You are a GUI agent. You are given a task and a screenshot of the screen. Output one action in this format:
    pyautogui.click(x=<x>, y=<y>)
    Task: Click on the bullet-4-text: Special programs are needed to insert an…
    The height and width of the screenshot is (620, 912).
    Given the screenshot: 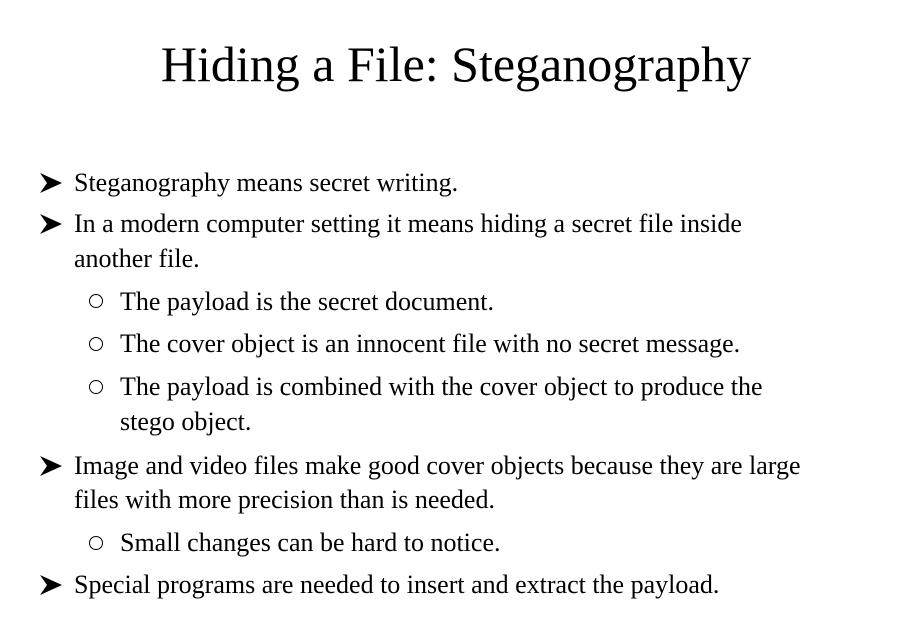 What is the action you would take?
    pyautogui.click(x=397, y=584)
    